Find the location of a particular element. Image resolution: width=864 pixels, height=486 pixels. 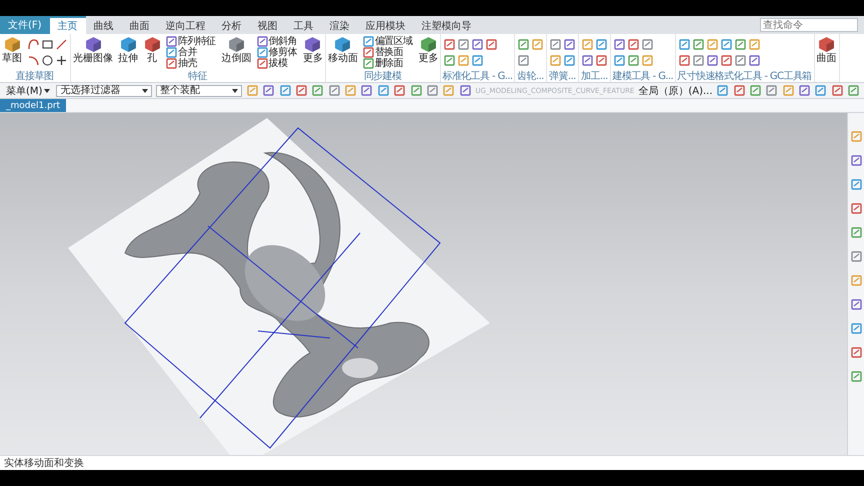

ribbon-button: 边倒圆 is located at coordinates (236, 50).